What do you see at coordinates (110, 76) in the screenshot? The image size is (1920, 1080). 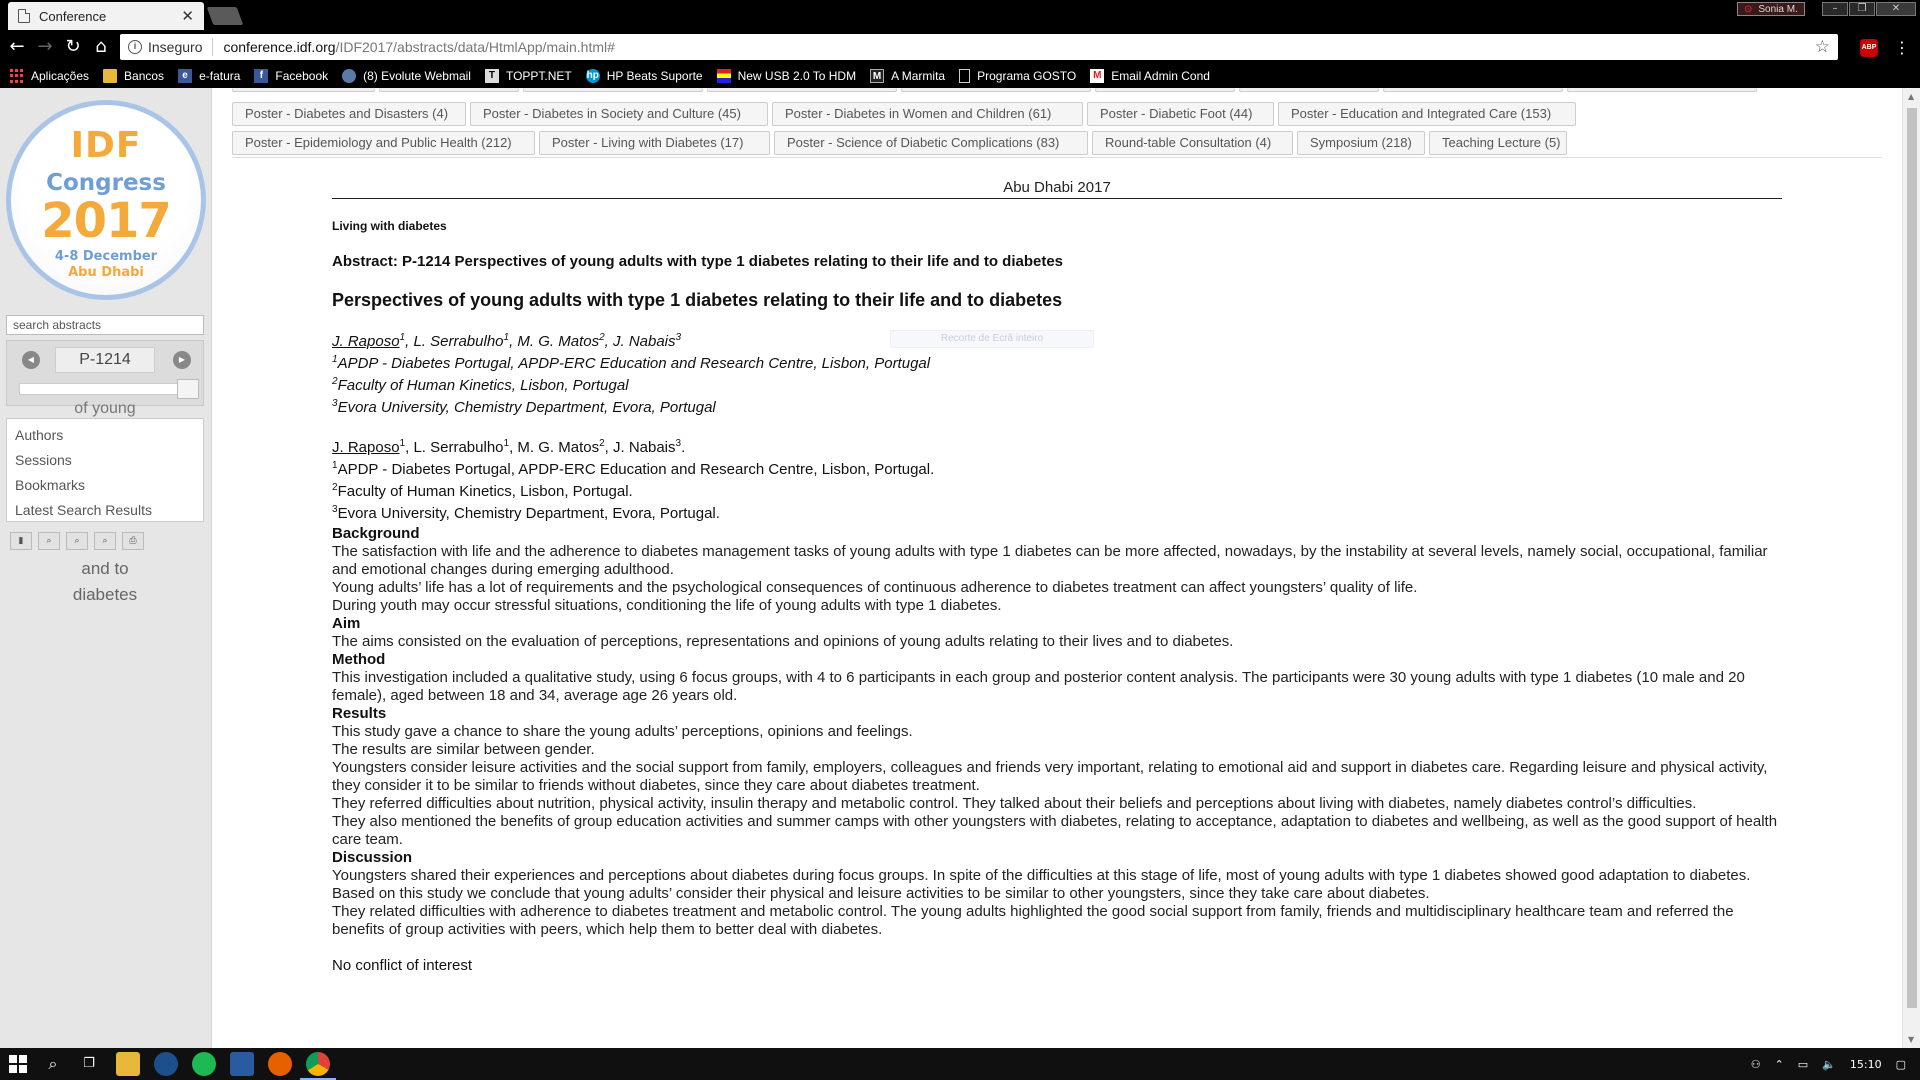 I see `folder-icon` at bounding box center [110, 76].